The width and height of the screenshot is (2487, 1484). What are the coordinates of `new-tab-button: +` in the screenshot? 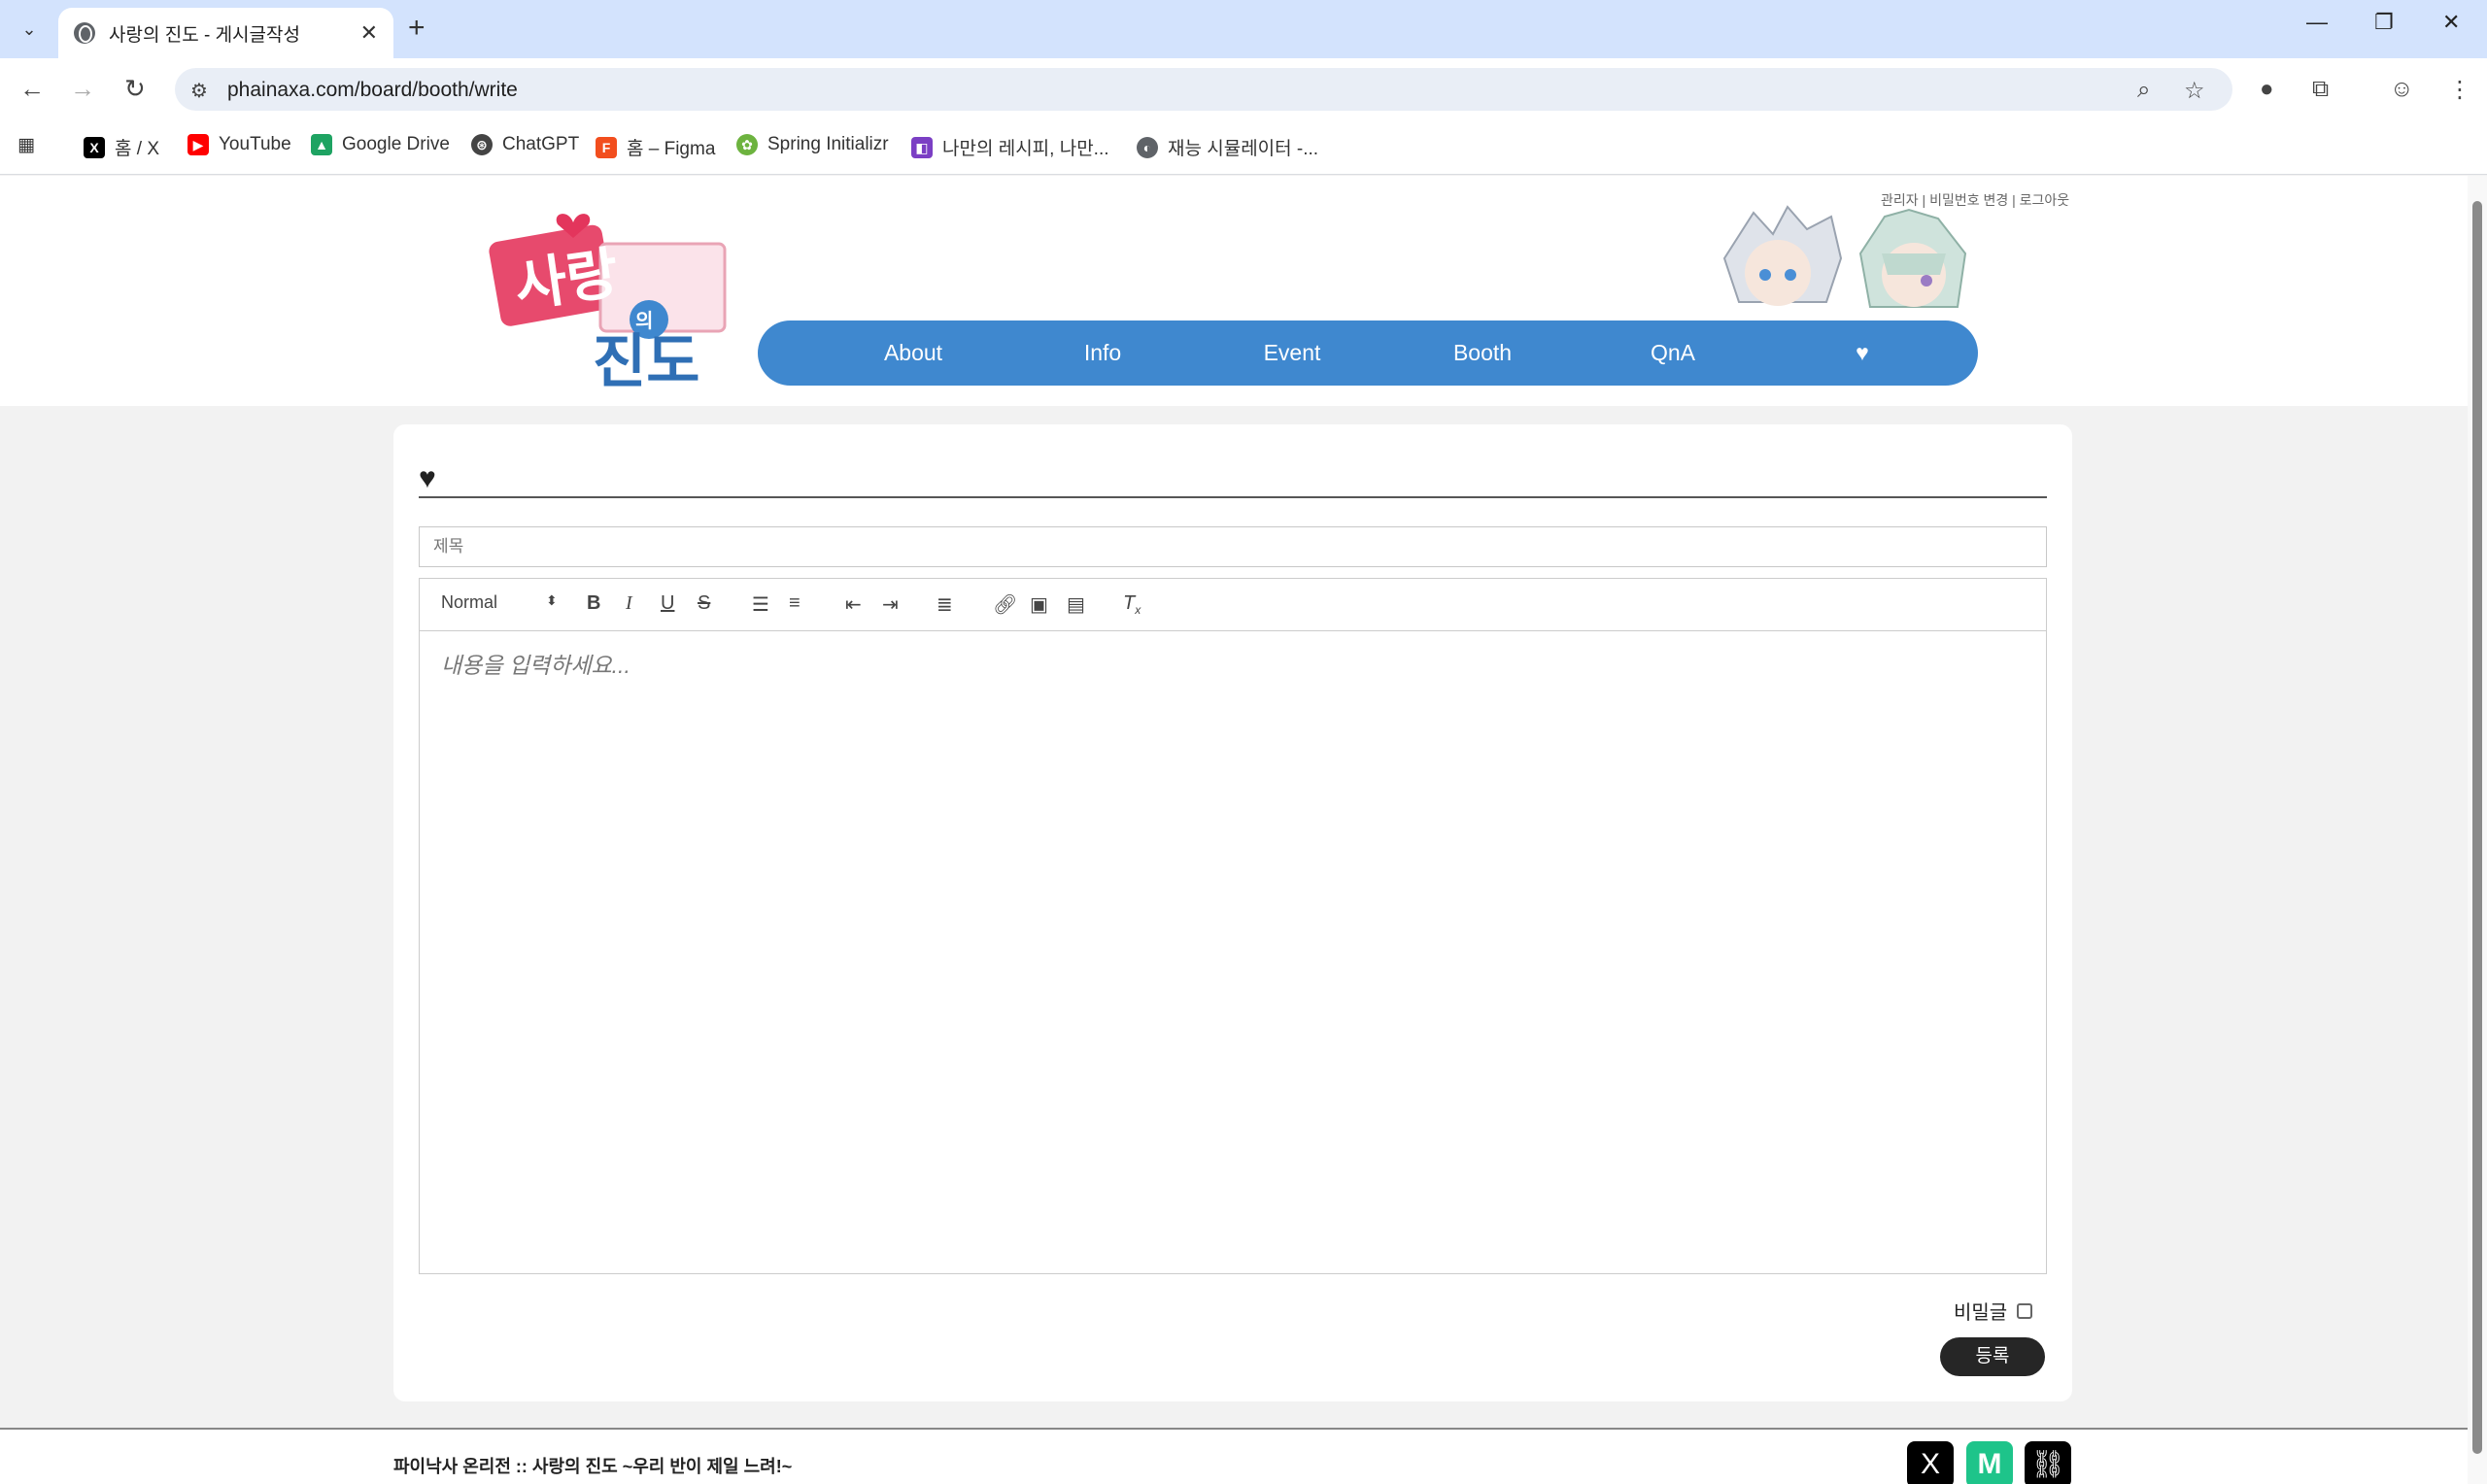 It's located at (417, 28).